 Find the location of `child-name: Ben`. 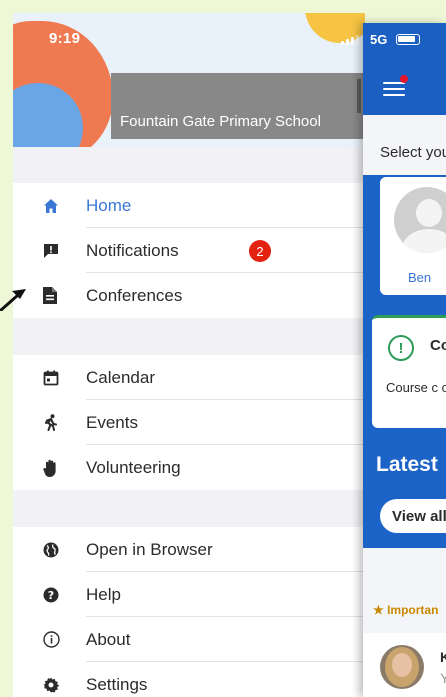

child-name: Ben is located at coordinates (420, 277).